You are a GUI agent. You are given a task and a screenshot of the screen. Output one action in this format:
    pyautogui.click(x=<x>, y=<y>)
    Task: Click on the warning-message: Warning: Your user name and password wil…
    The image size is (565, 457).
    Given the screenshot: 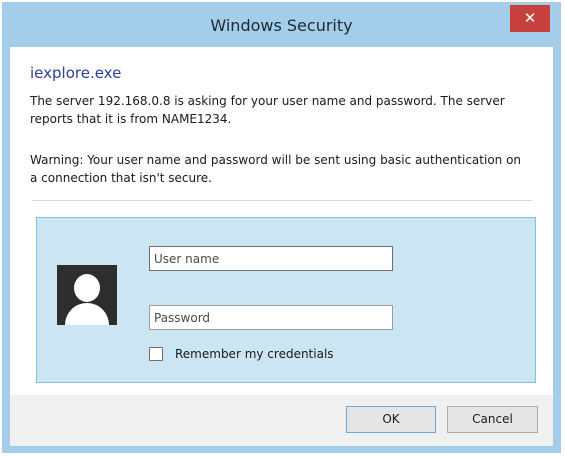 What is the action you would take?
    pyautogui.click(x=276, y=169)
    